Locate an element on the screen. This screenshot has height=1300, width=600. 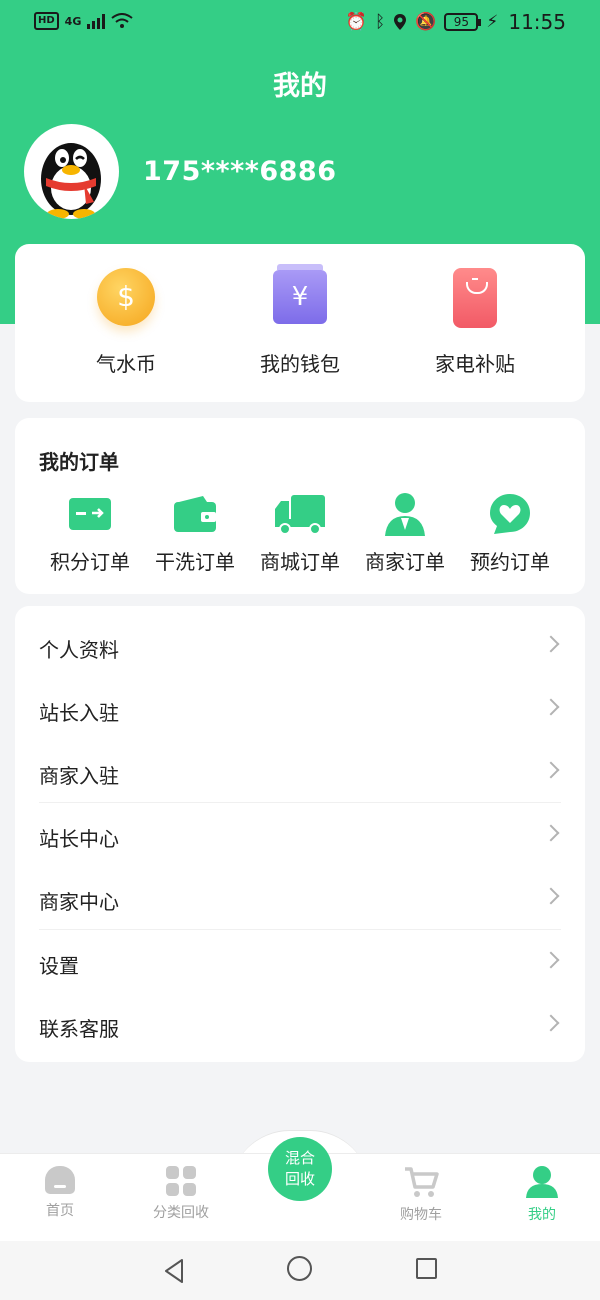
nav-tab-cart: 购物车 is located at coordinates (421, 1195).